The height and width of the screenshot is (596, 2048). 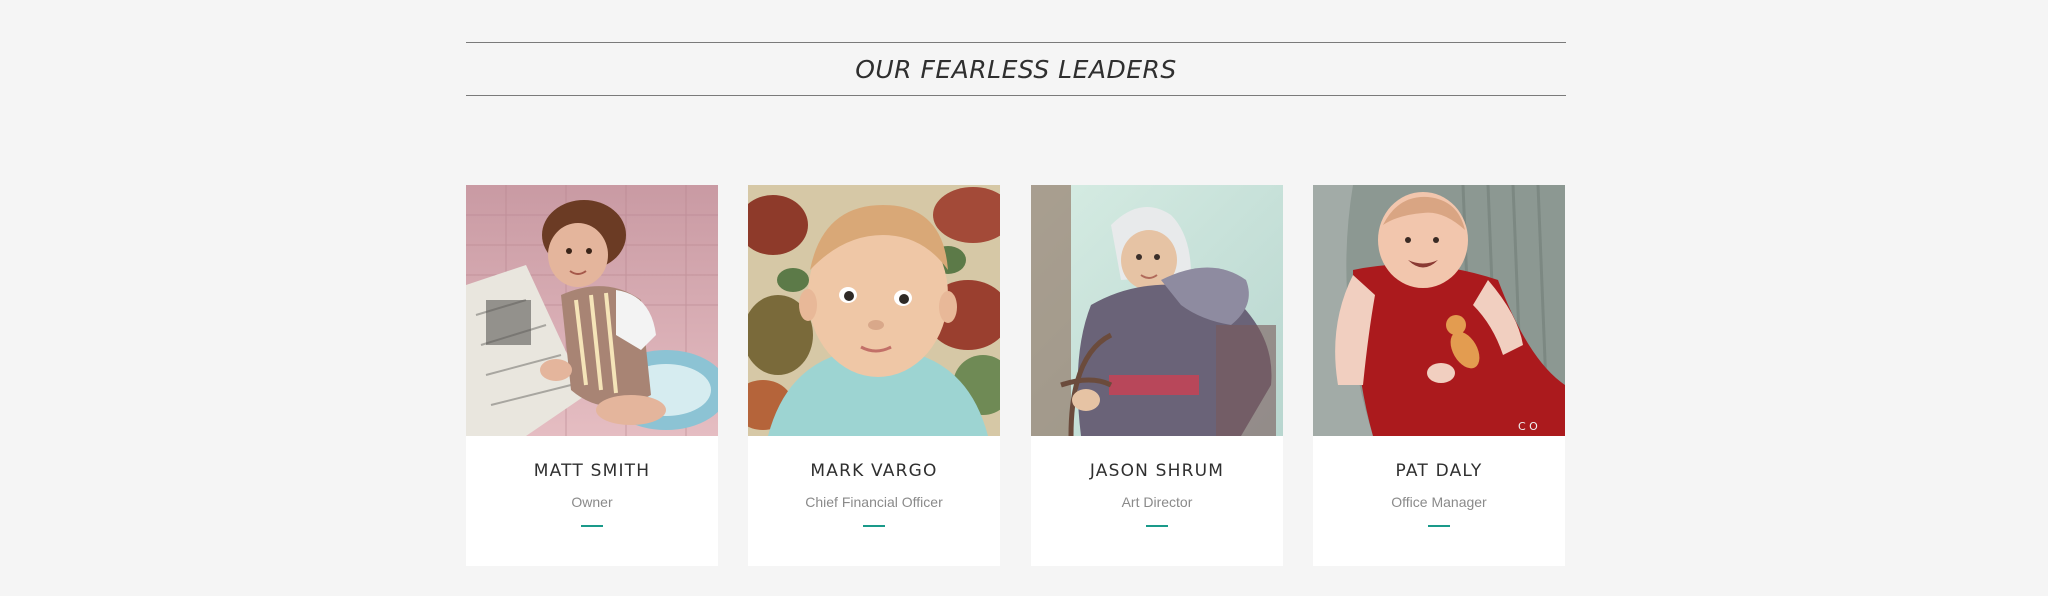 I want to click on team-member-name: JASON SHRUM, so click(x=1157, y=471).